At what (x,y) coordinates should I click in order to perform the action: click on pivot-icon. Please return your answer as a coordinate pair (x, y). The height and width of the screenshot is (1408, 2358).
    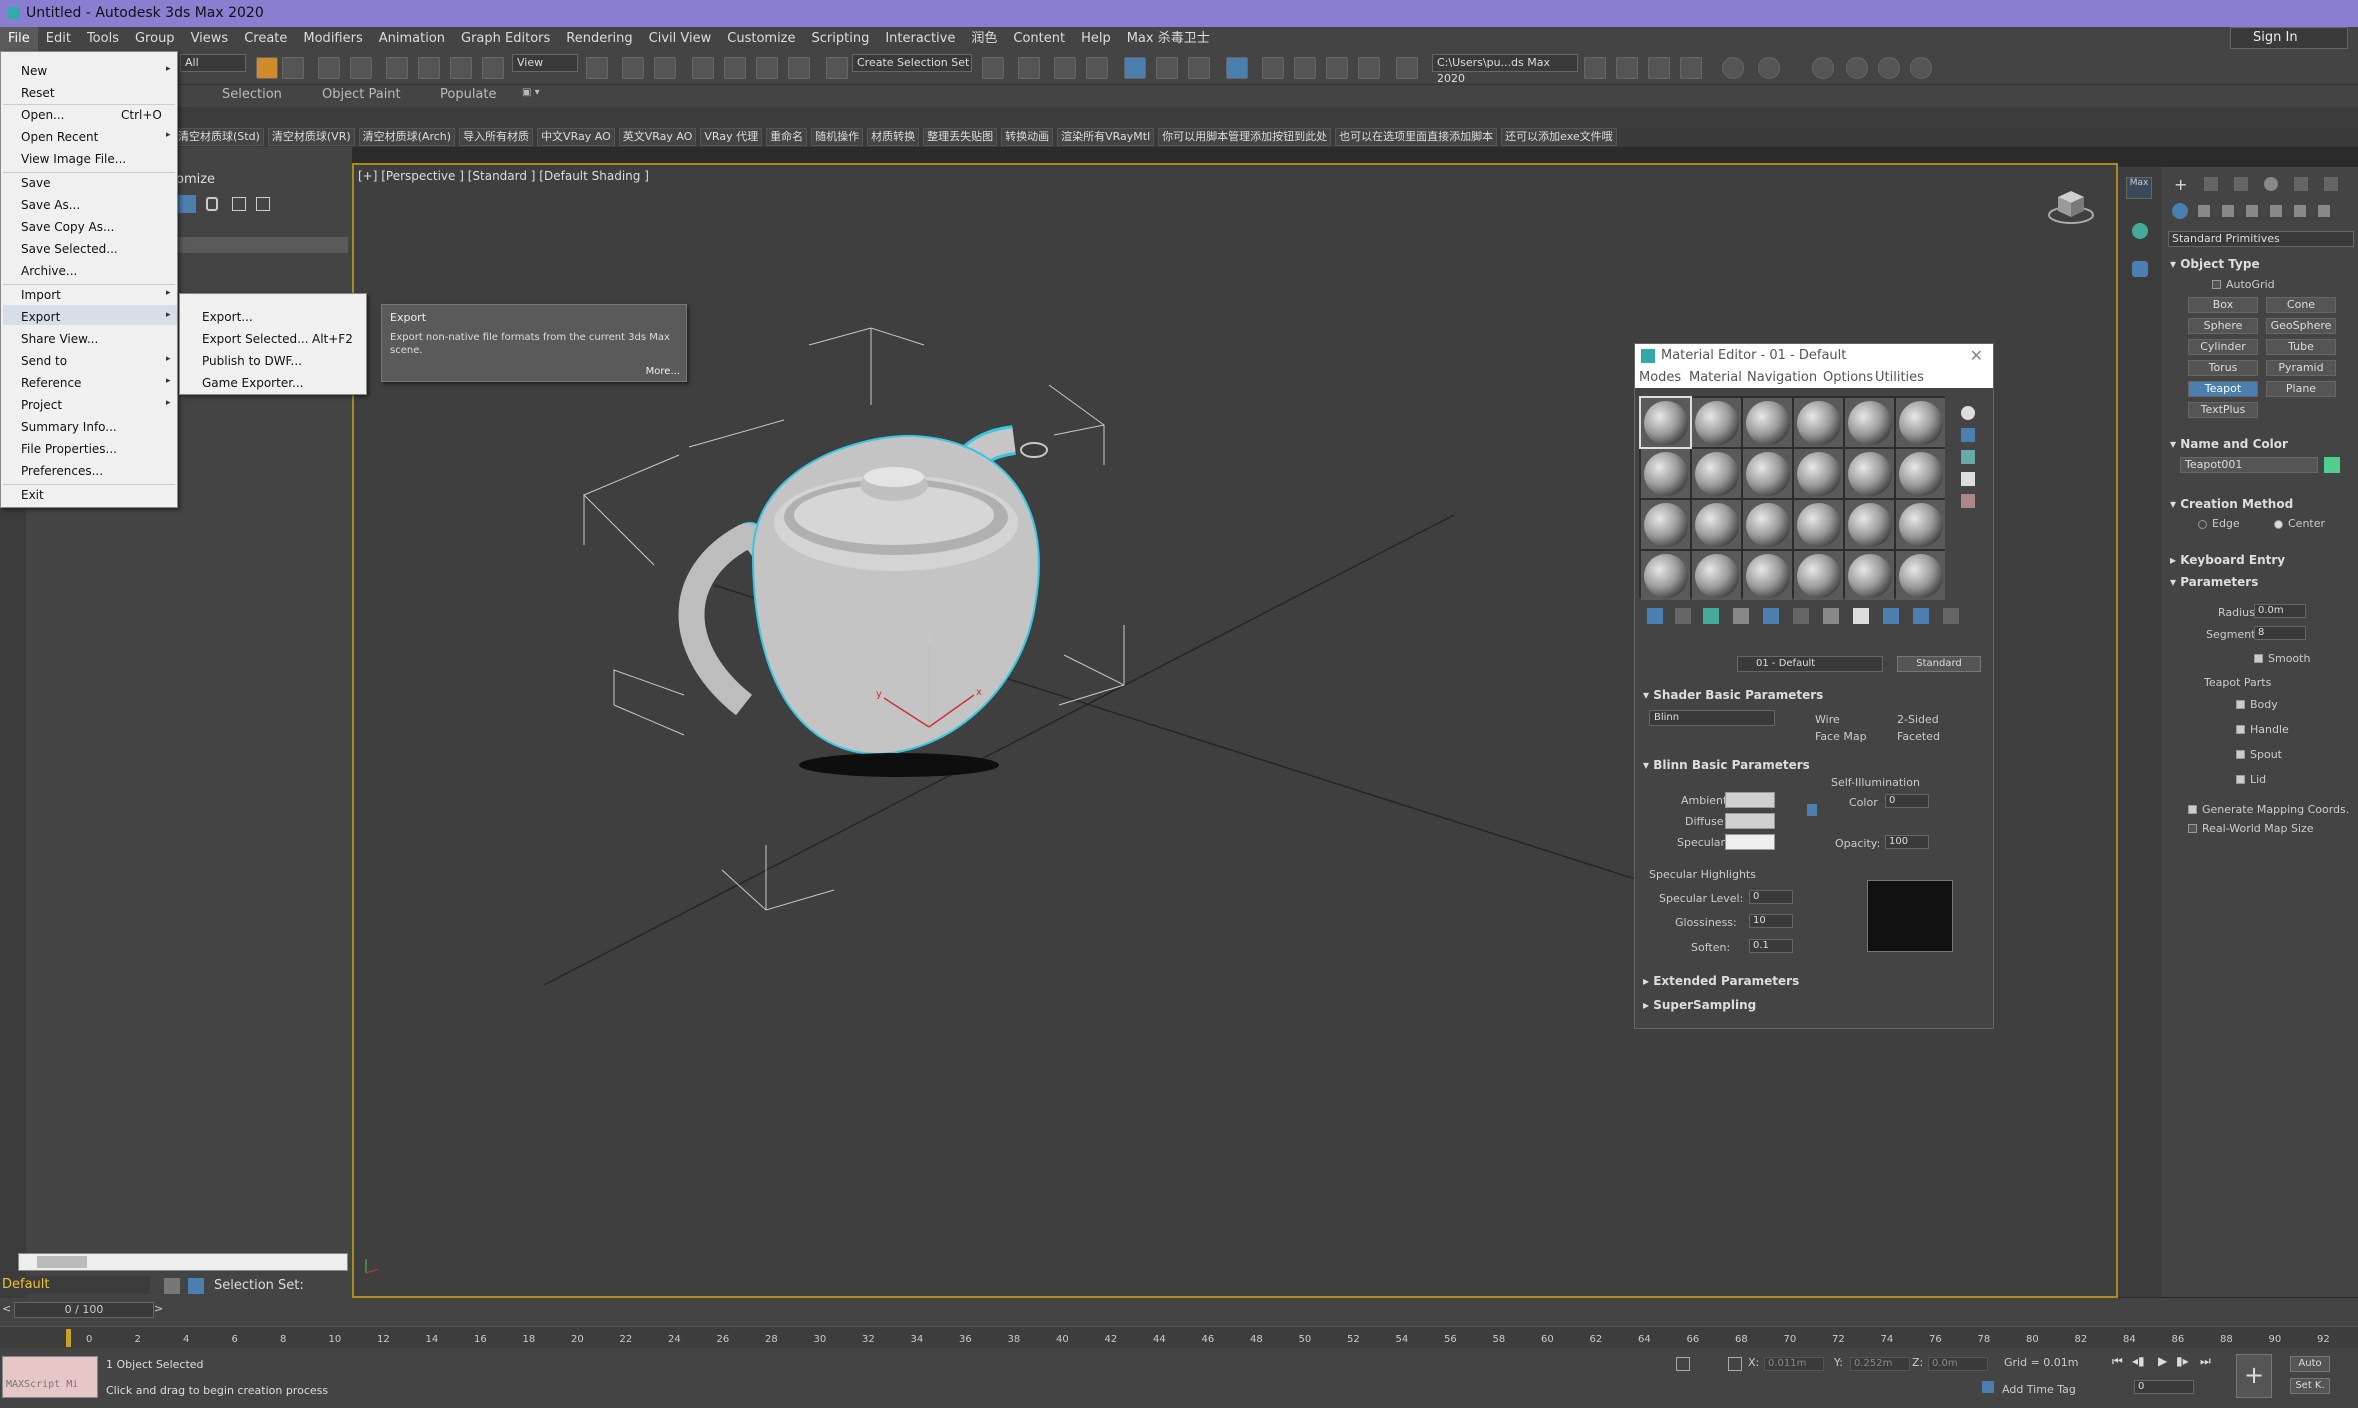
    Looking at the image, I should click on (597, 68).